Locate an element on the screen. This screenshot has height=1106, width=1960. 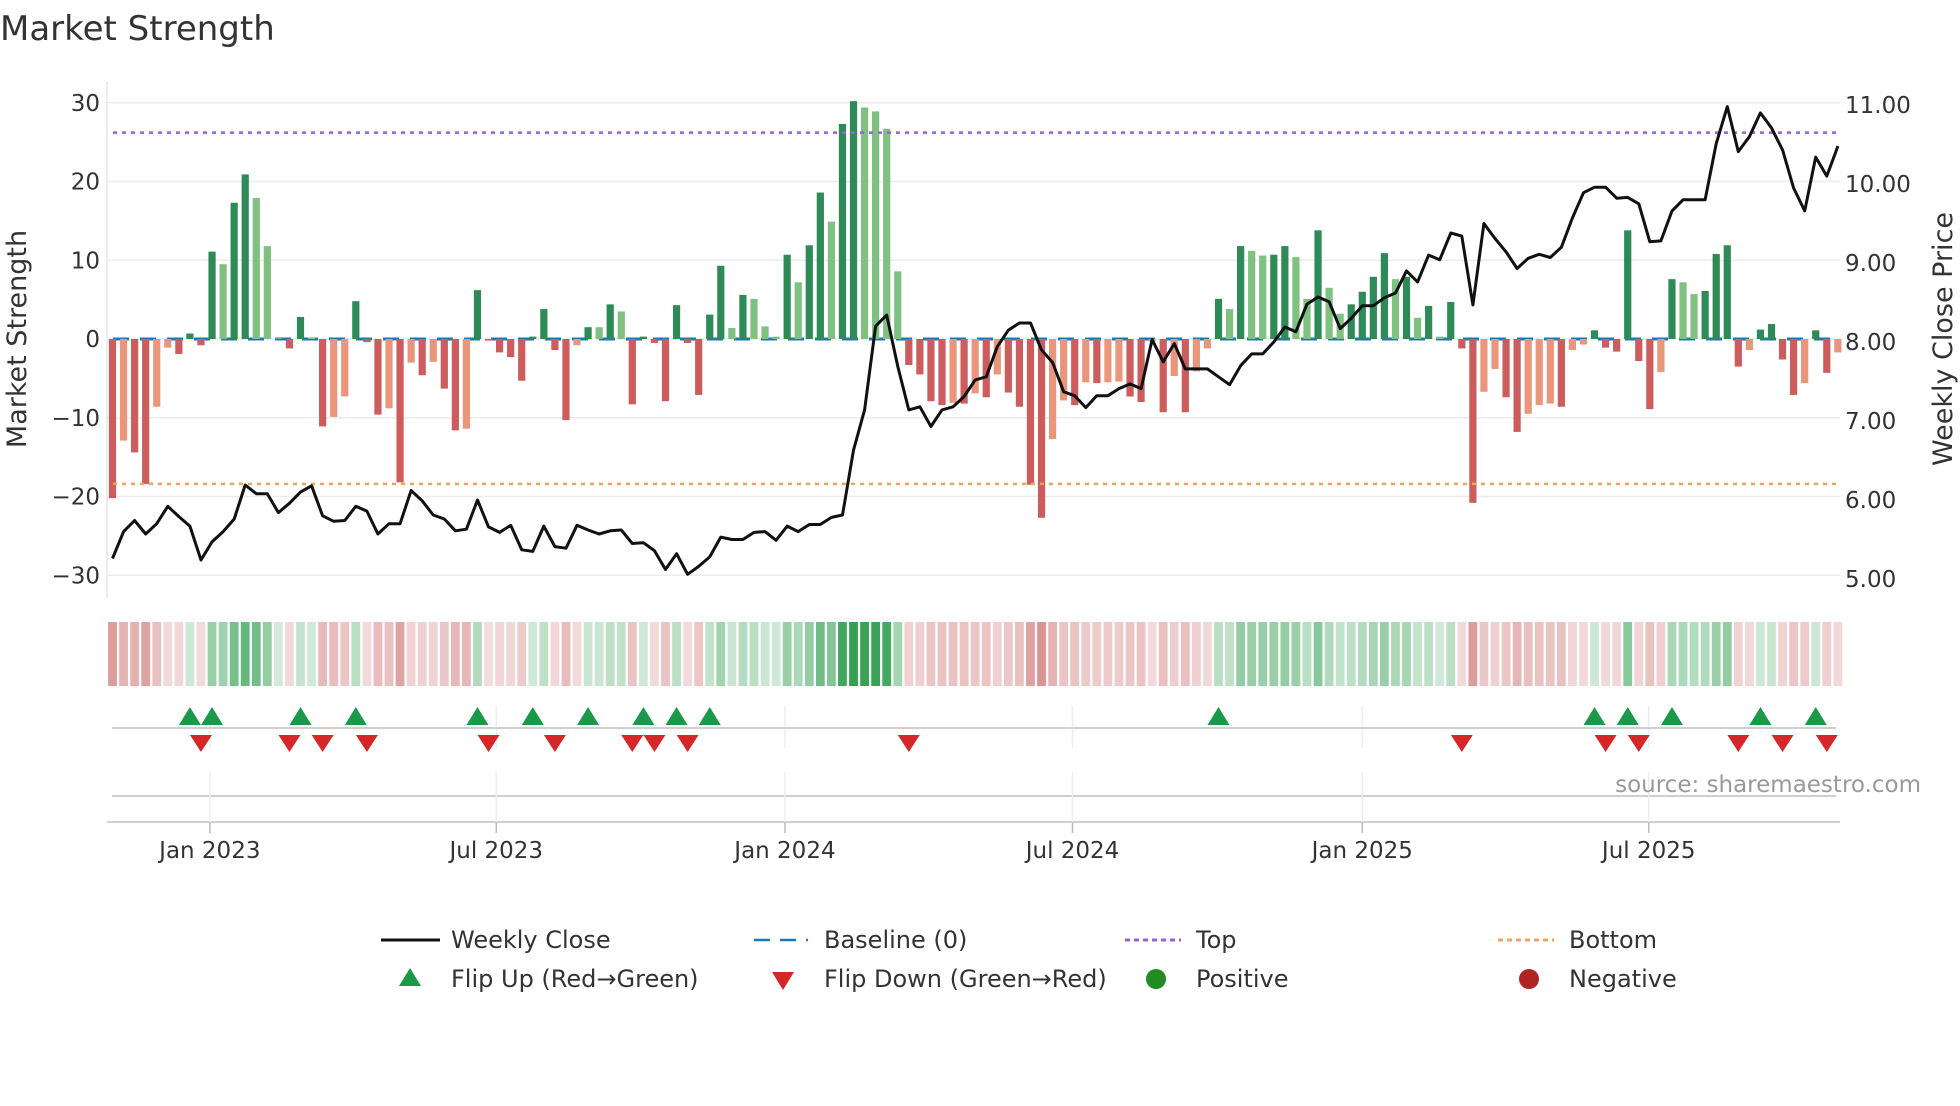
y2-tick-label: 7.00 is located at coordinates (1870, 422).